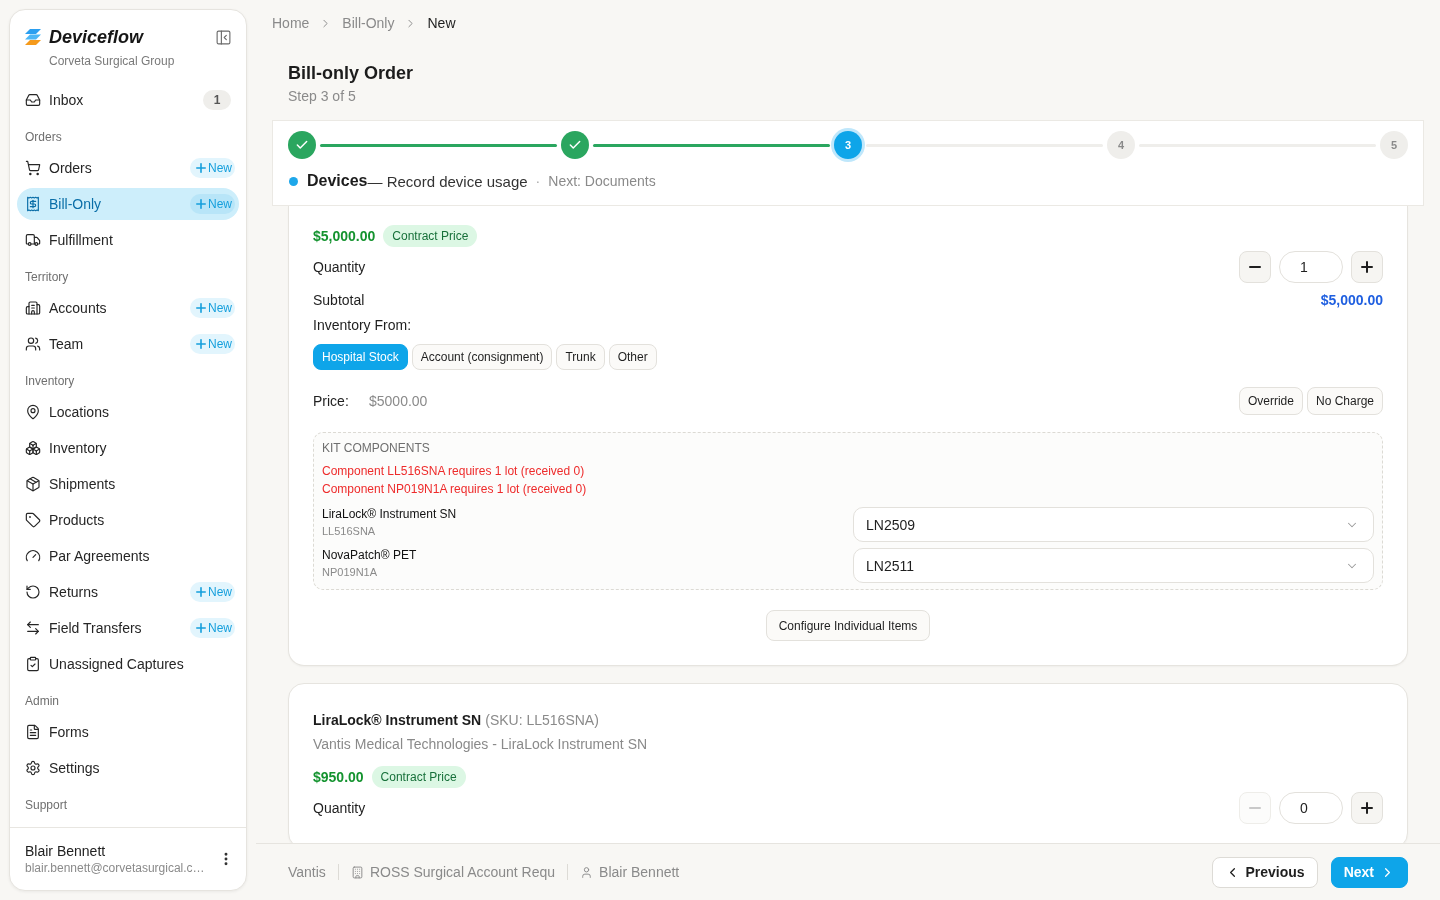  Describe the element at coordinates (128, 308) in the screenshot. I see `nav-item: Accounts New` at that location.